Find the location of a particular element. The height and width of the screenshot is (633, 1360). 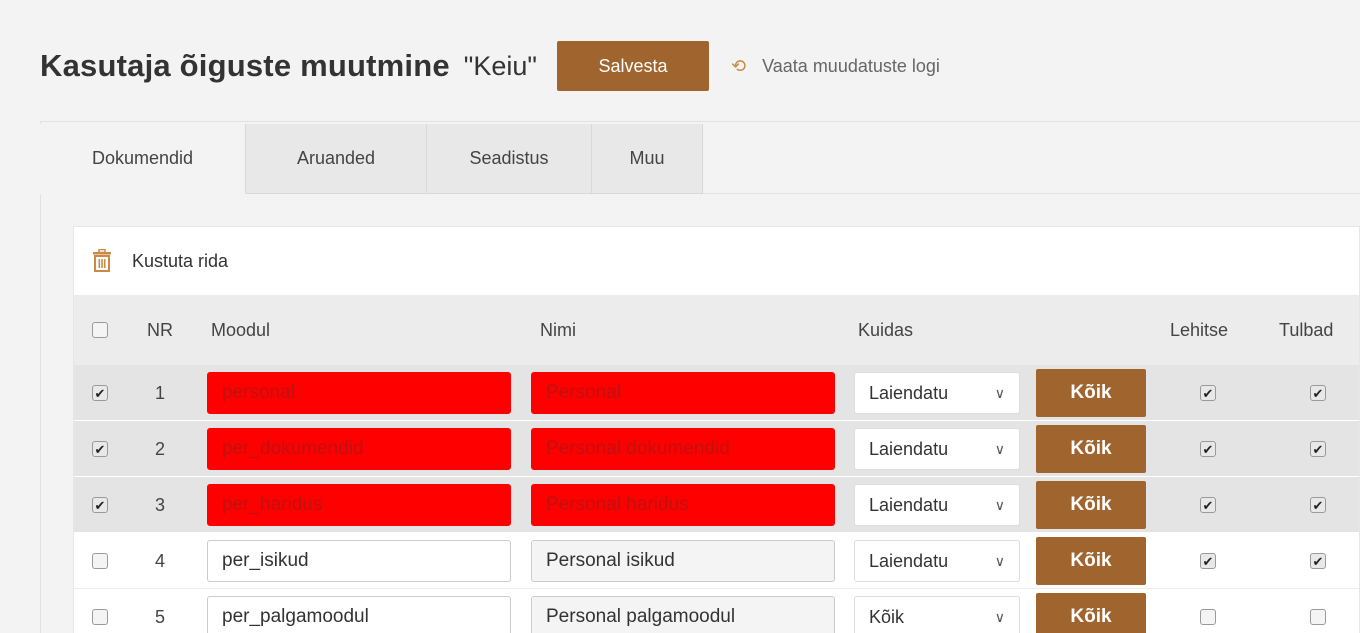

nimi-field: Personal haridus is located at coordinates (683, 505).